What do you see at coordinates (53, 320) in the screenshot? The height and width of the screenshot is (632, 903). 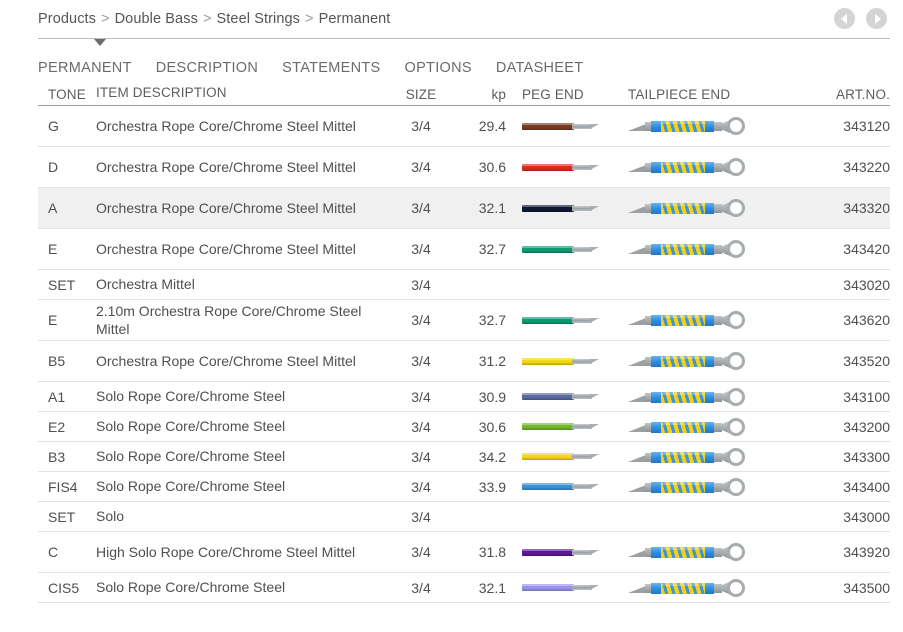 I see `cell-tone: E` at bounding box center [53, 320].